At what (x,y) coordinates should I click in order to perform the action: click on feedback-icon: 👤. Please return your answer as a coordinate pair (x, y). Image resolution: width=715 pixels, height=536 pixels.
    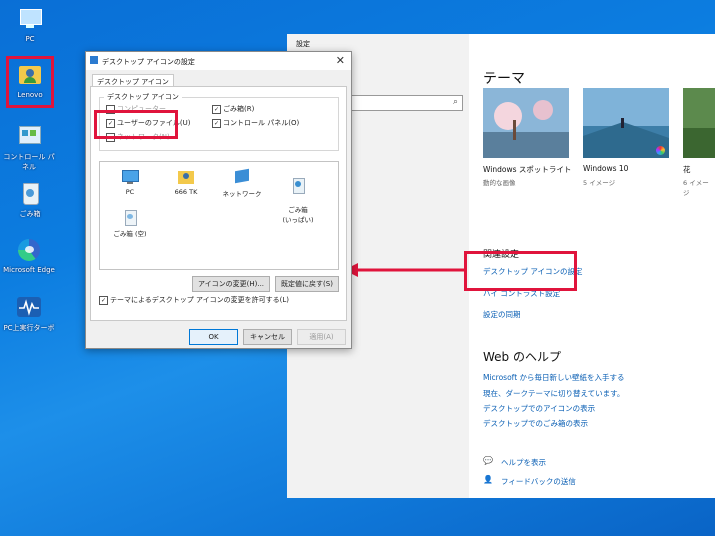
    Looking at the image, I should click on (488, 479).